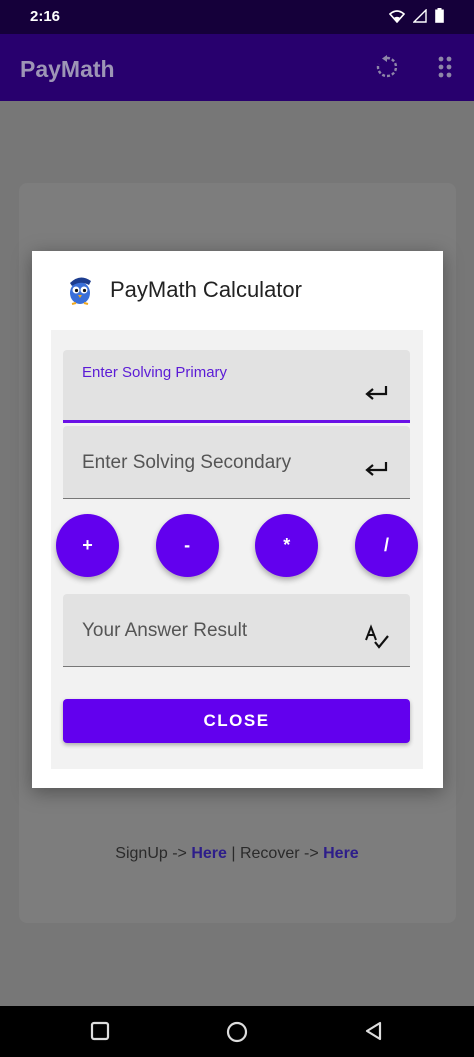  I want to click on result-field: Your Answer Result, so click(236, 630).